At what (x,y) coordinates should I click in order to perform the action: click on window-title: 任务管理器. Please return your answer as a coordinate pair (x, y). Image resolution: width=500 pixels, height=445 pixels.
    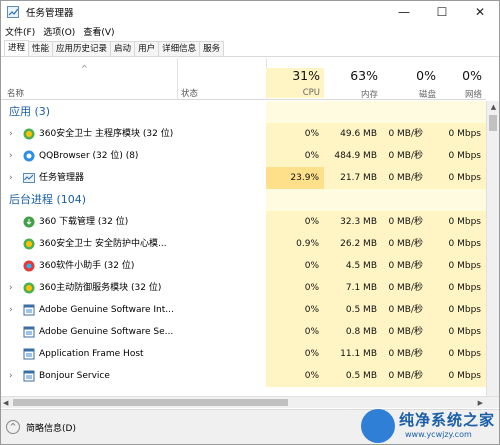
    Looking at the image, I should click on (50, 13).